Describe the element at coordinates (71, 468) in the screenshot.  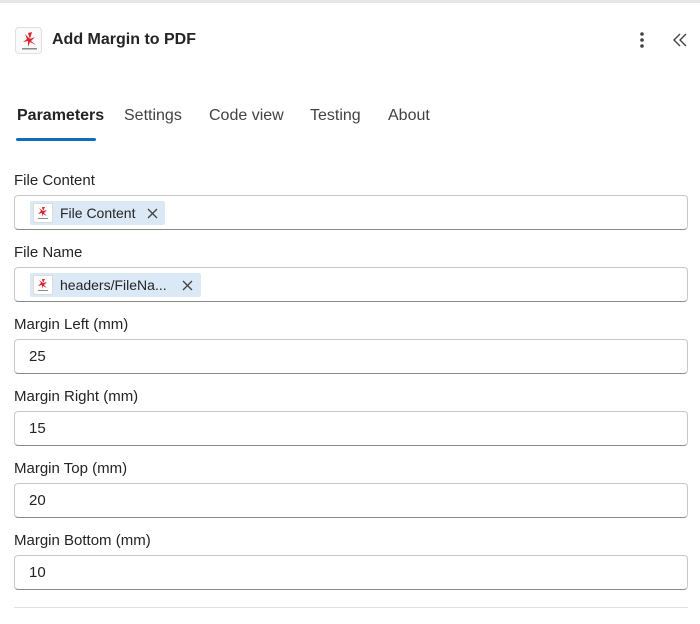
I see `margin-top-label: Margin Top (mm)` at that location.